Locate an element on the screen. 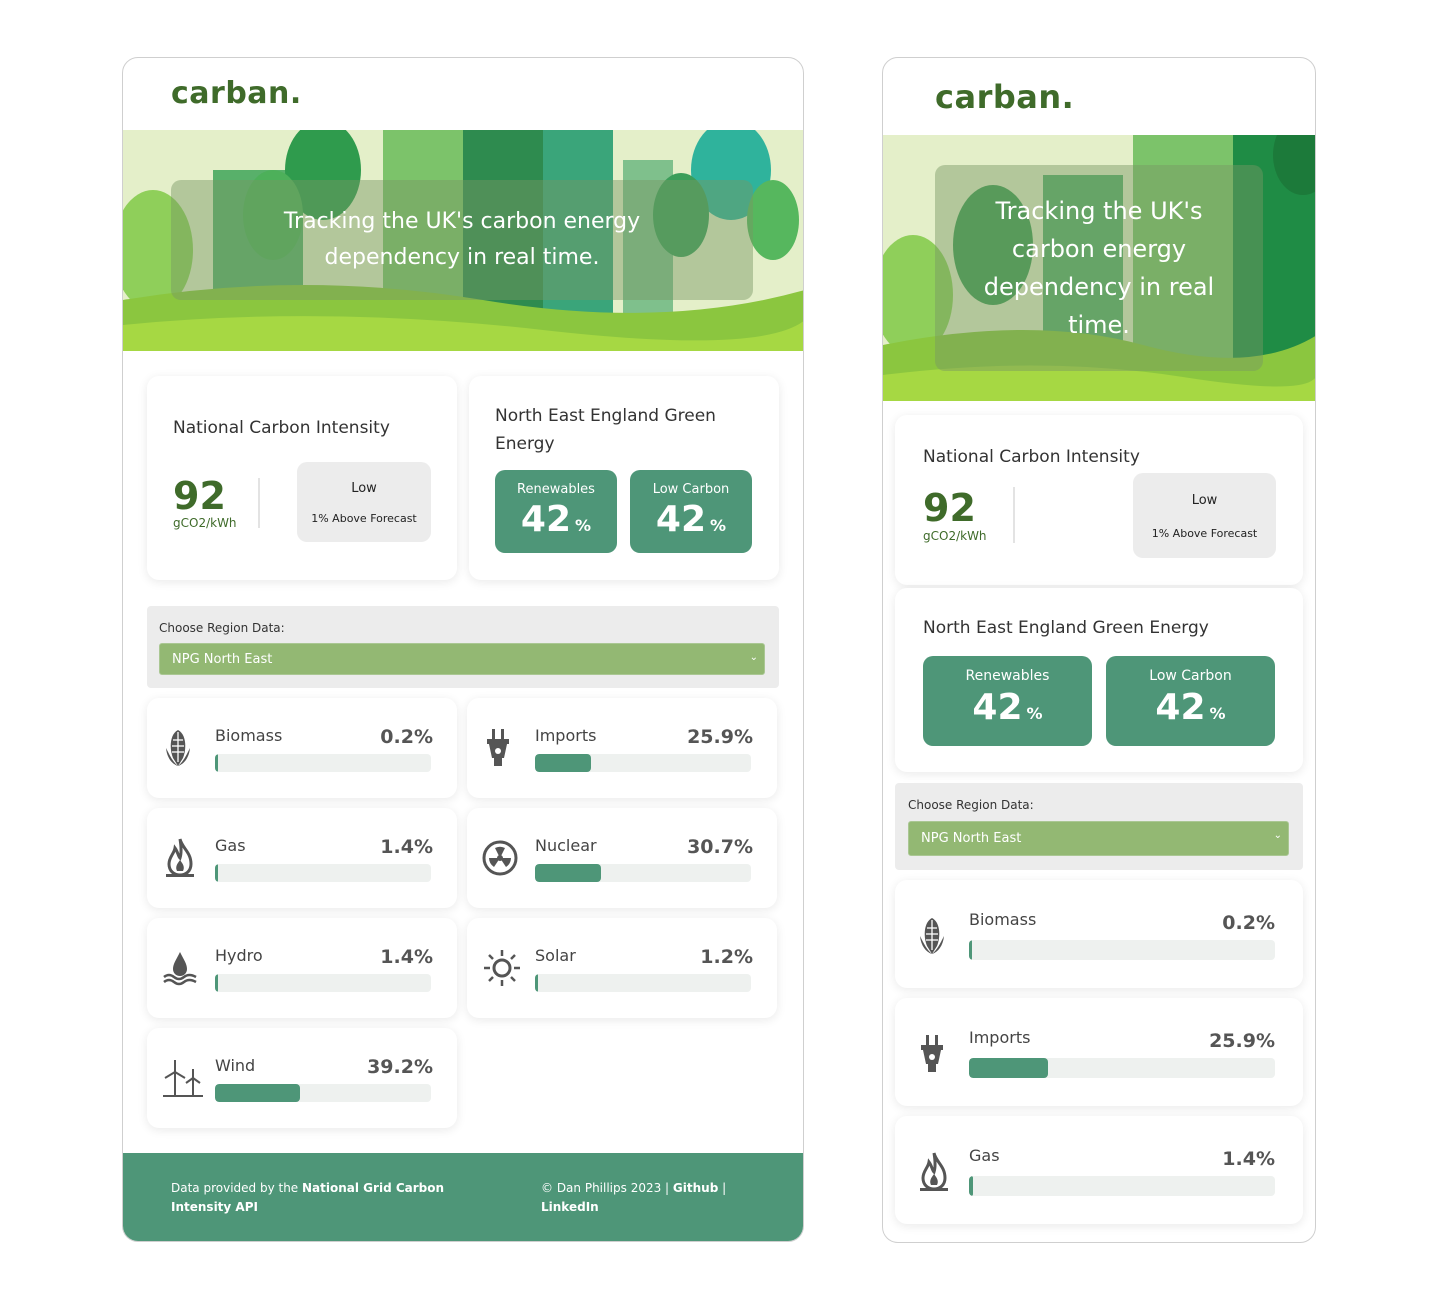 This screenshot has height=1300, width=1440. fuel-percentage: 1.2% is located at coordinates (726, 957).